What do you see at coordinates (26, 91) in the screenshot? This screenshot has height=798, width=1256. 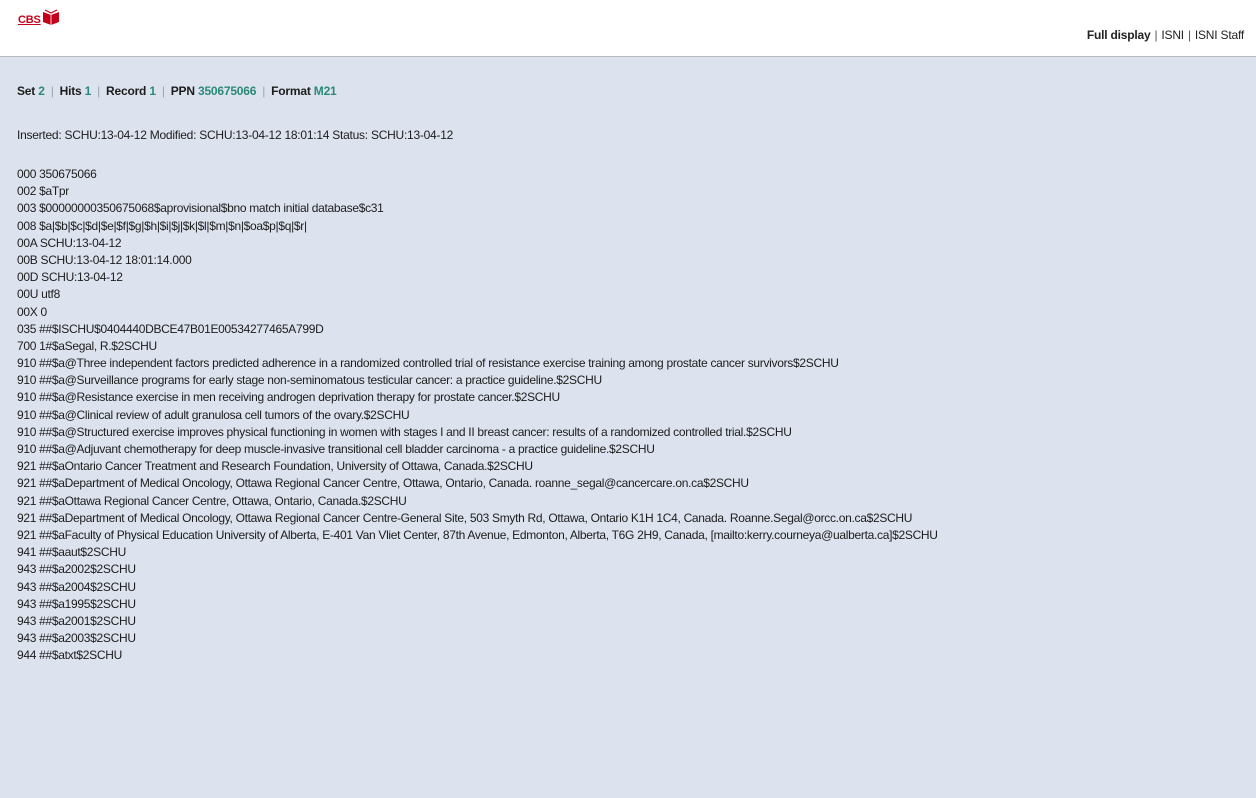 I see `set-label: Set` at bounding box center [26, 91].